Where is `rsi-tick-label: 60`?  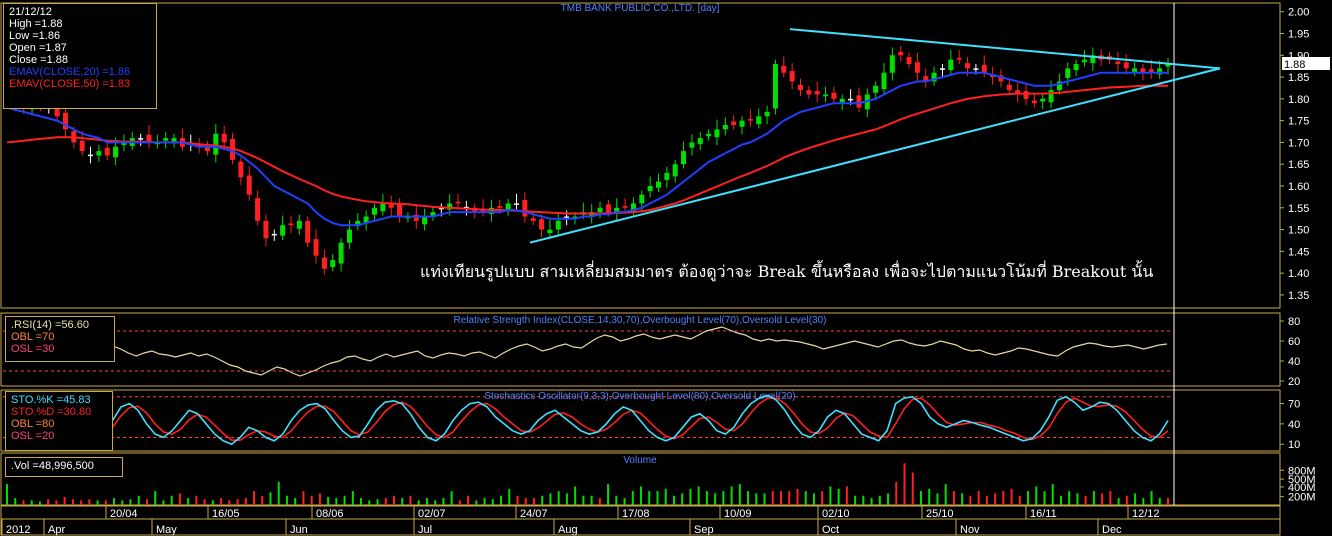 rsi-tick-label: 60 is located at coordinates (1294, 342).